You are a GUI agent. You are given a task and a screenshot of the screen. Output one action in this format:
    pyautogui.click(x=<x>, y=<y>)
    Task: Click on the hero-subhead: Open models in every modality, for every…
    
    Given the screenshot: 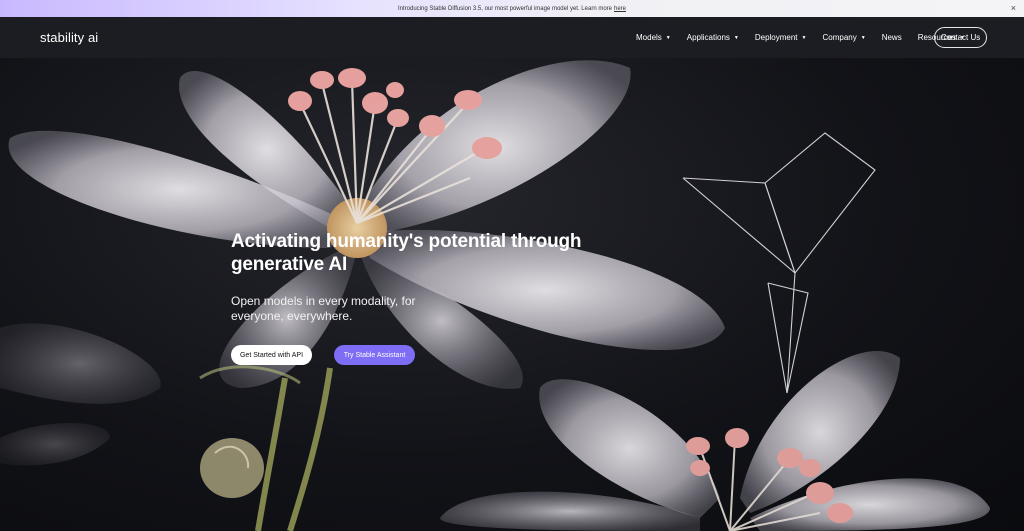 What is the action you would take?
    pyautogui.click(x=323, y=308)
    